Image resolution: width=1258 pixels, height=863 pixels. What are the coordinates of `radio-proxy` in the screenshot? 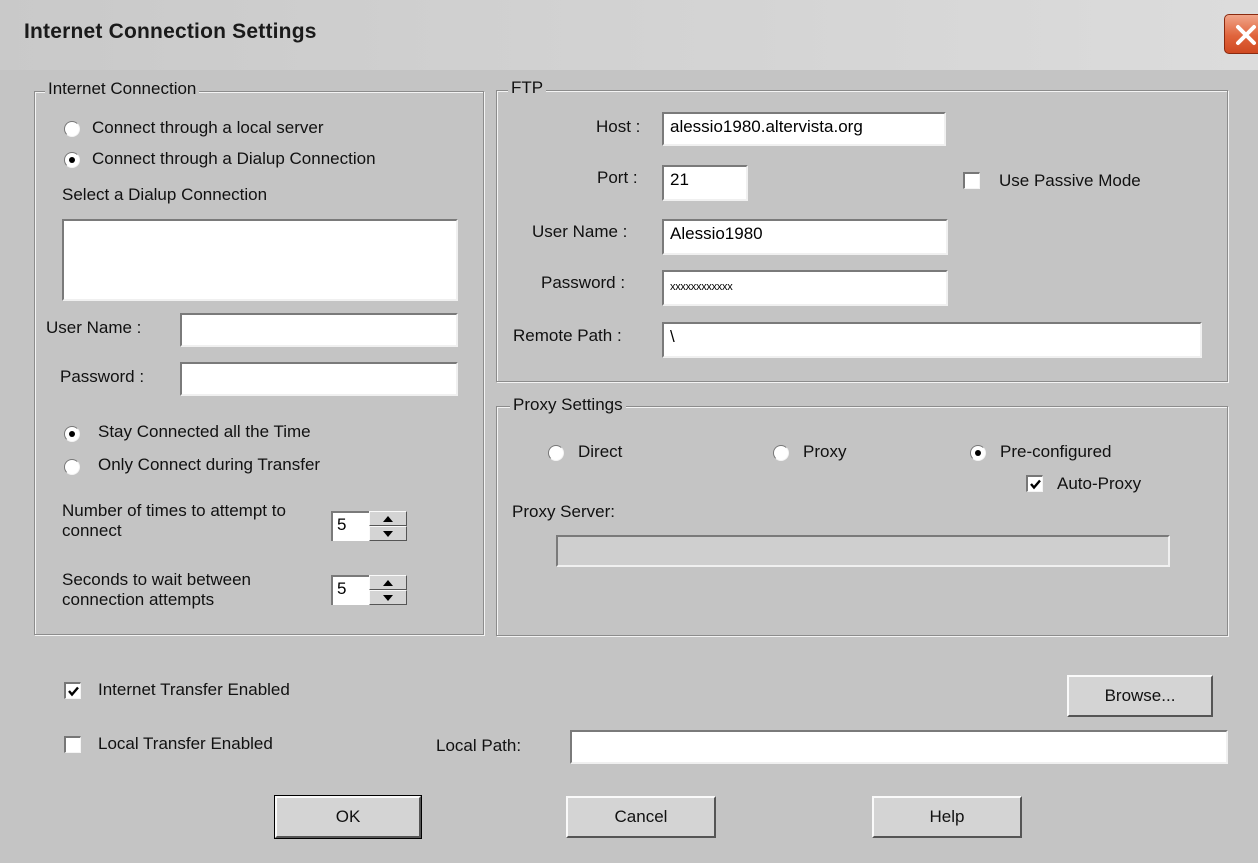 It's located at (781, 453).